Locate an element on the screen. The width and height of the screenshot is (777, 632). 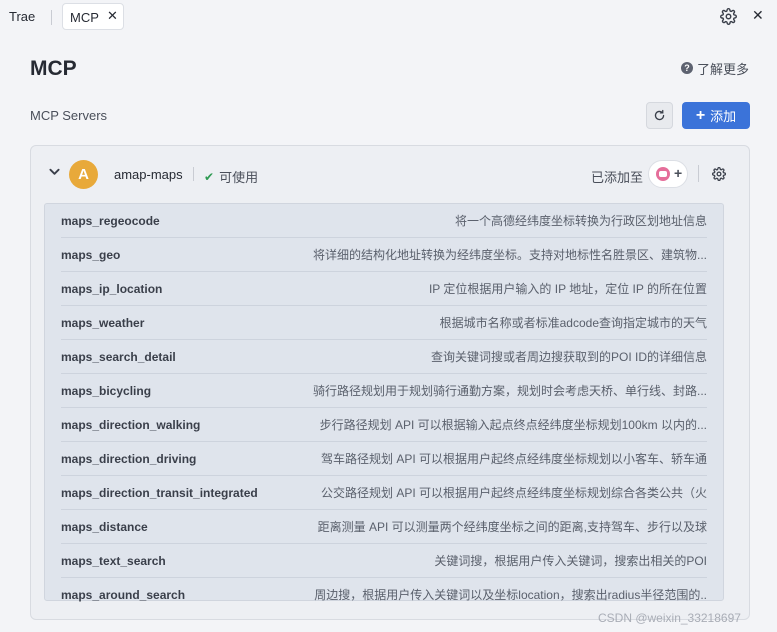
window-close-icon: ✕ is located at coordinates (758, 15).